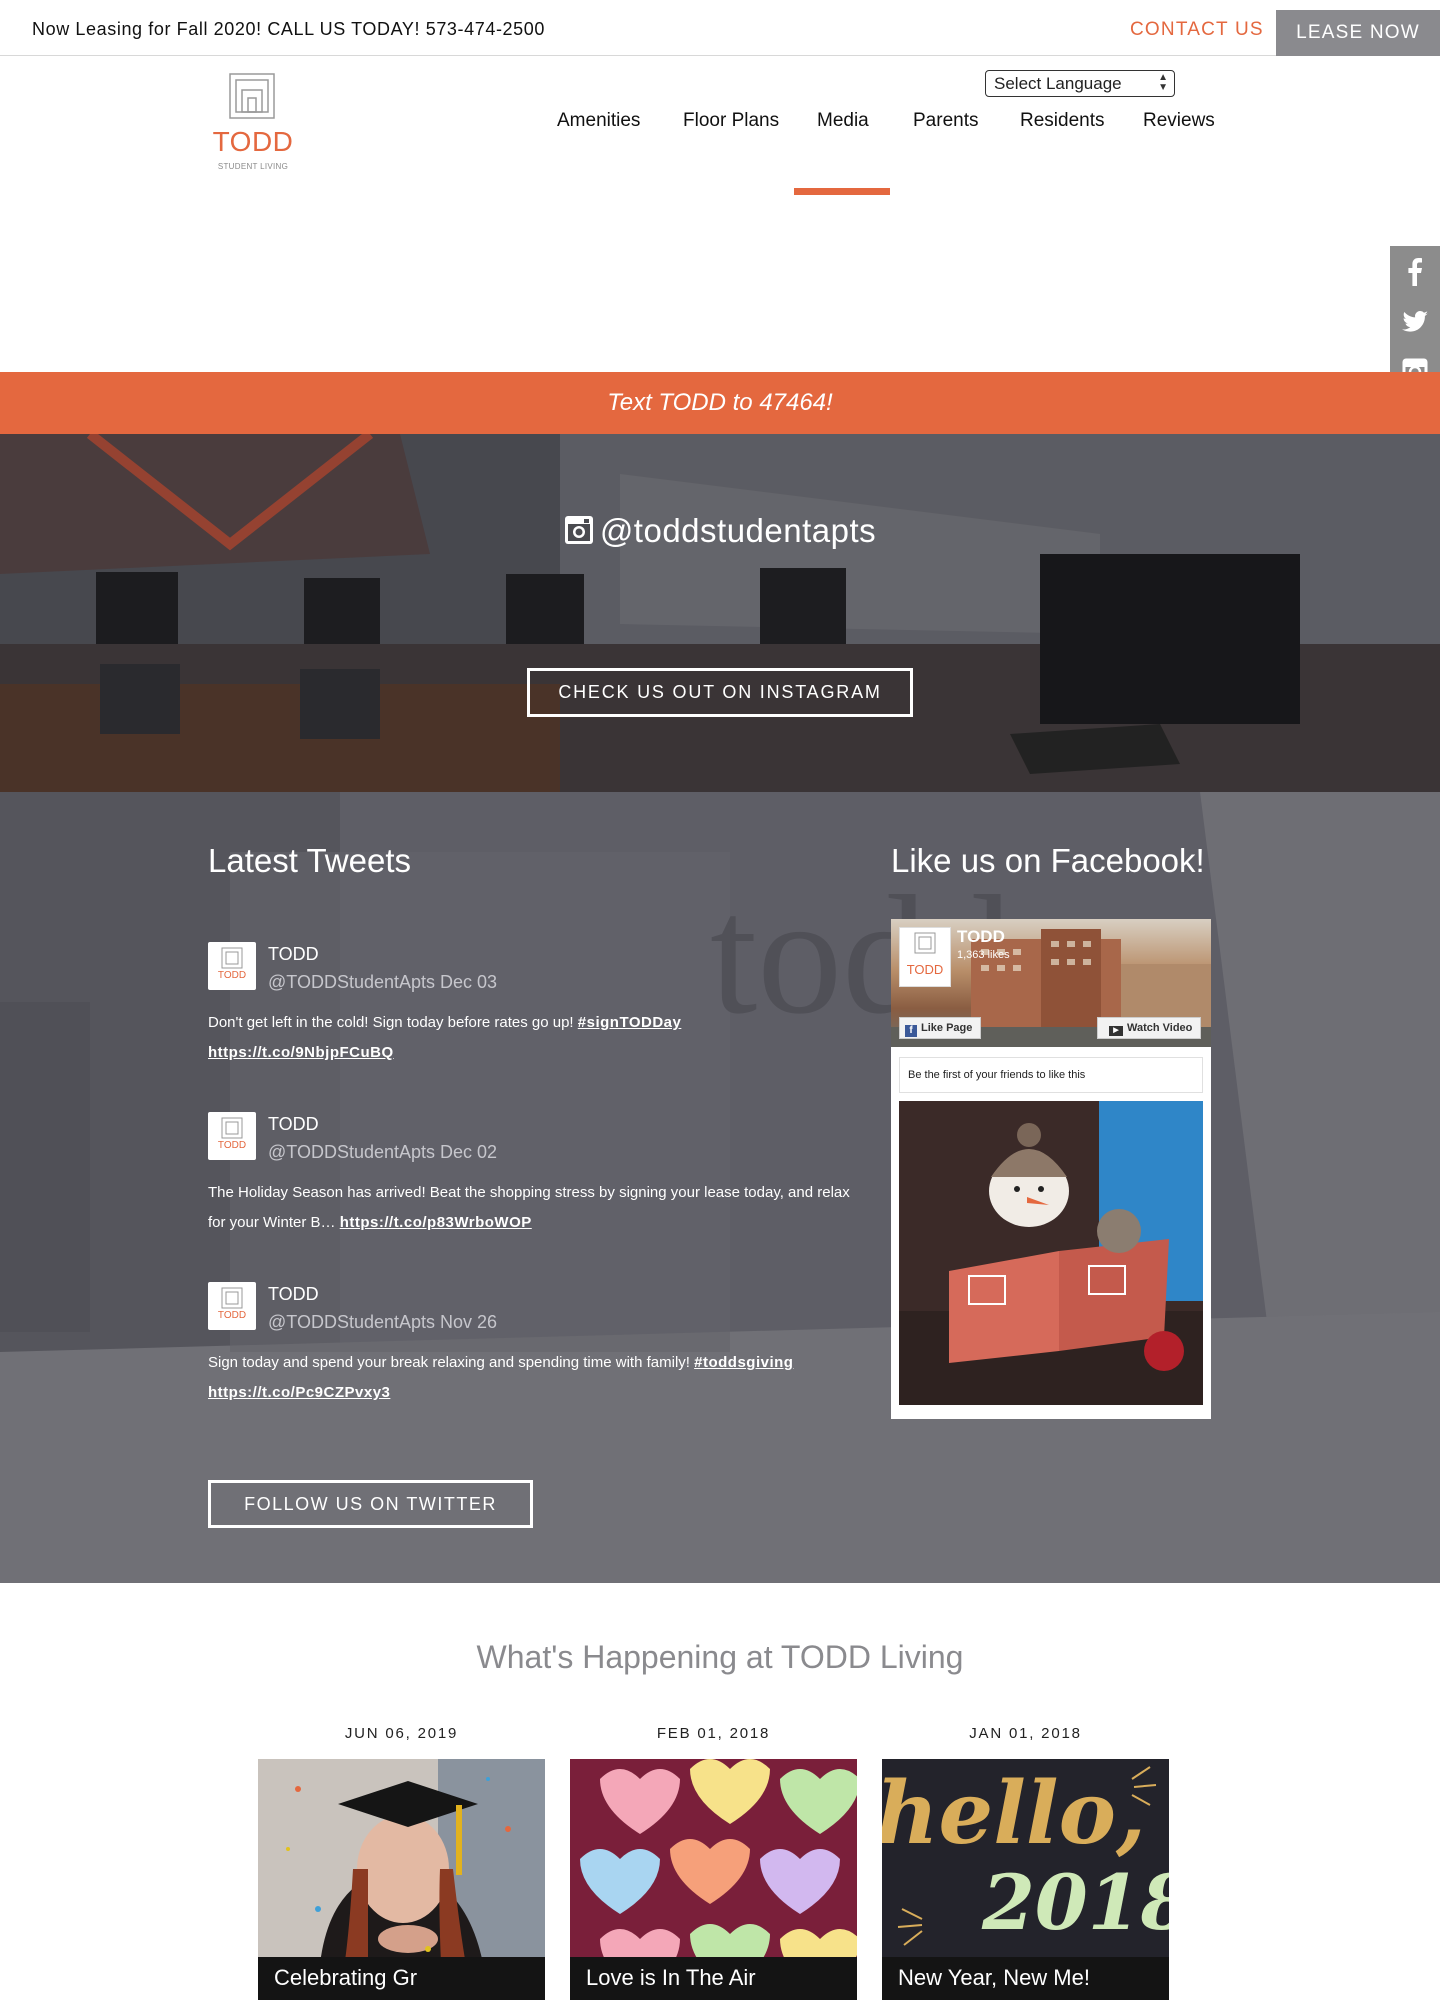 The image size is (1440, 2000). I want to click on instagram-handle-text: @toddstudentapts, so click(738, 530).